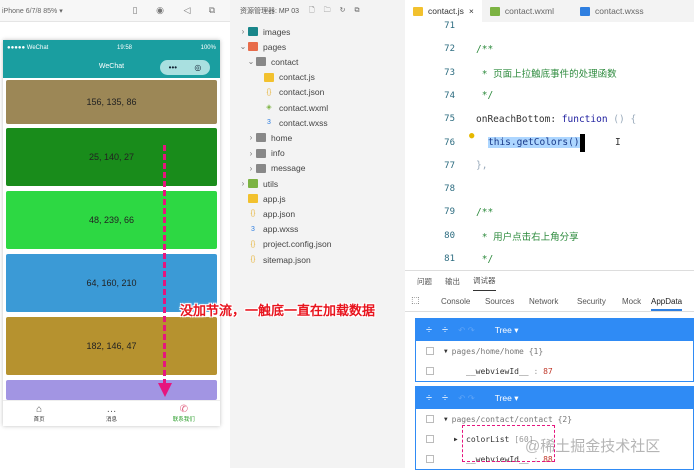  I want to click on tree-item: contact.js, so click(317, 77).